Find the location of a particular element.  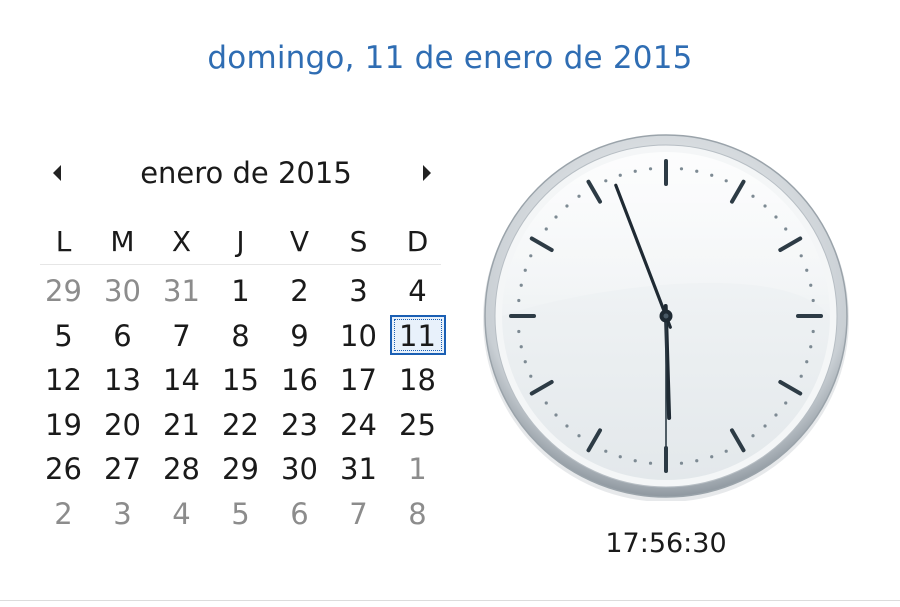

calendar-day: 12 is located at coordinates (63, 380).